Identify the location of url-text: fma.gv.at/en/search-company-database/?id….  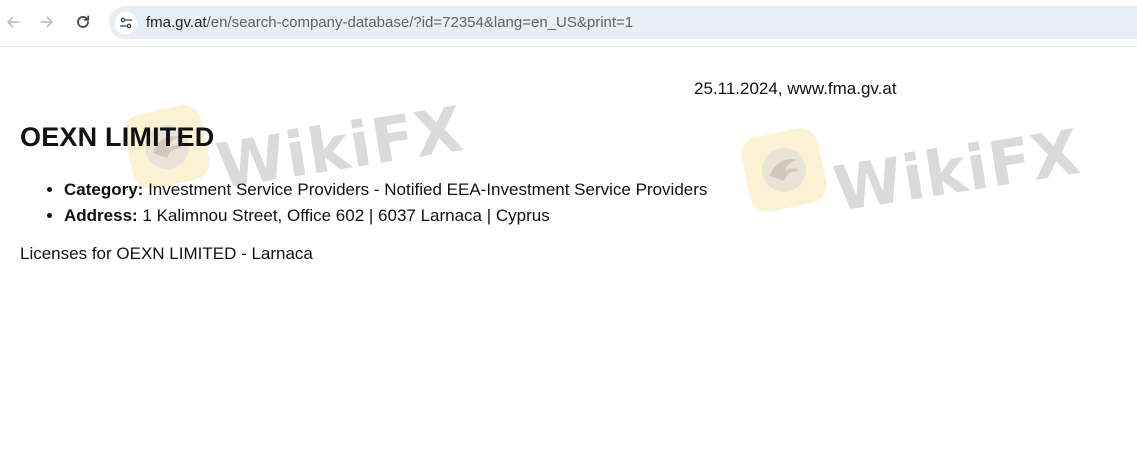
(389, 22).